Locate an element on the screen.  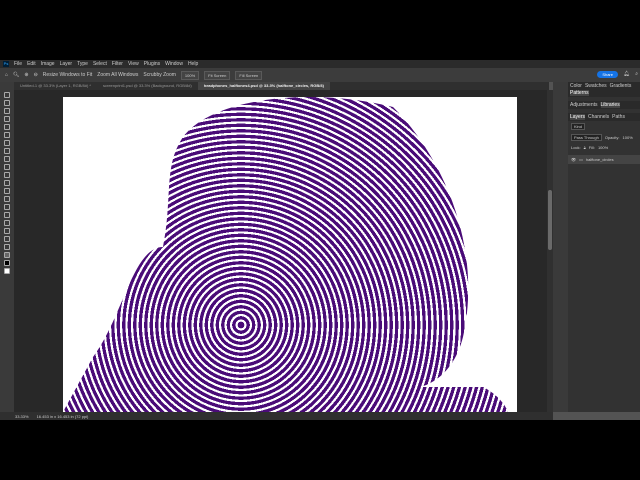
bell-icon: 🔔︎ is located at coordinates (627, 74).